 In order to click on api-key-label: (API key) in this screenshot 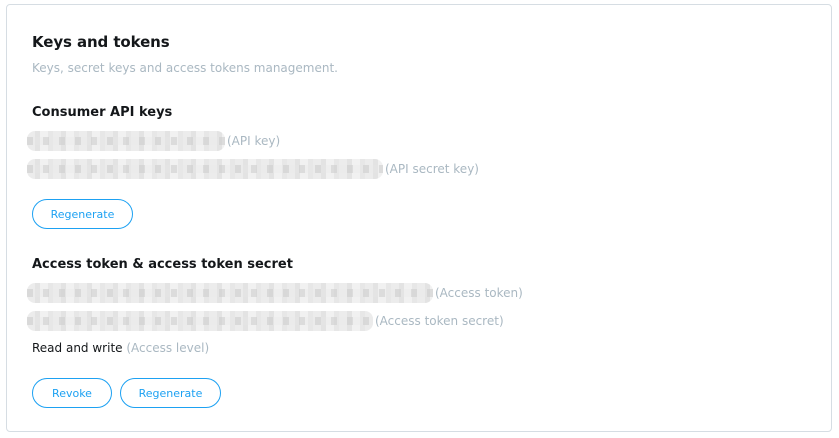, I will do `click(254, 141)`.